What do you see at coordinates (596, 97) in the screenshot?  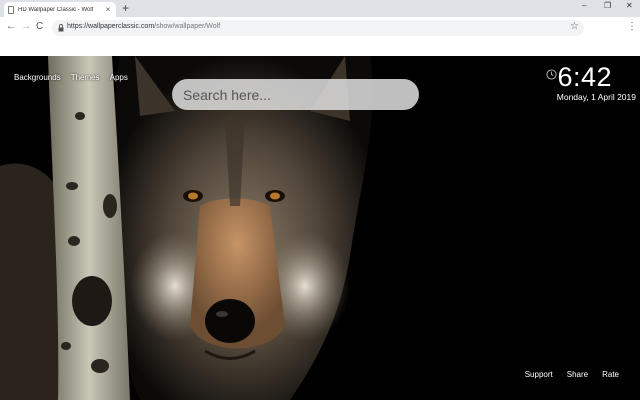 I see `clock-date: Monday, 1 April 2019` at bounding box center [596, 97].